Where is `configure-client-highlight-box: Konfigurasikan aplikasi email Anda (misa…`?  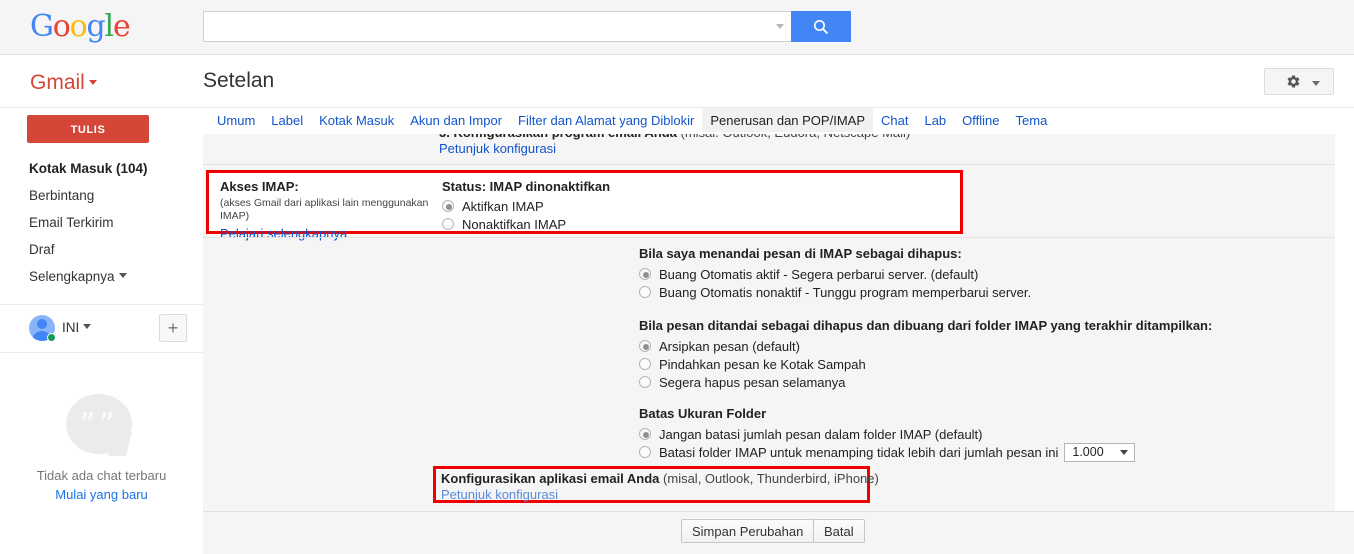 configure-client-highlight-box: Konfigurasikan aplikasi email Anda (misa… is located at coordinates (656, 484).